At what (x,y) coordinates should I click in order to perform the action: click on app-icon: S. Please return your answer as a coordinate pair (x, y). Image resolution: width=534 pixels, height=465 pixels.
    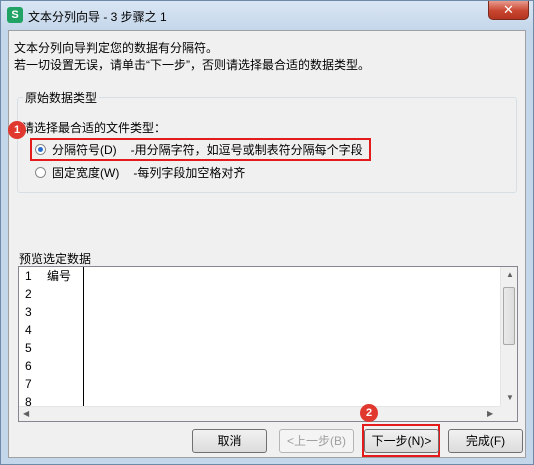
    Looking at the image, I should click on (15, 15).